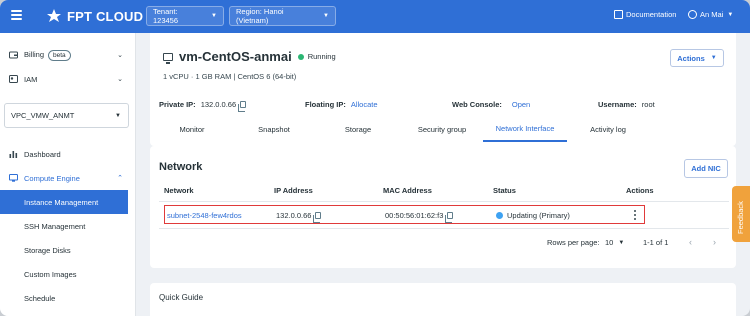 The width and height of the screenshot is (750, 316). I want to click on wallet-icon, so click(13, 55).